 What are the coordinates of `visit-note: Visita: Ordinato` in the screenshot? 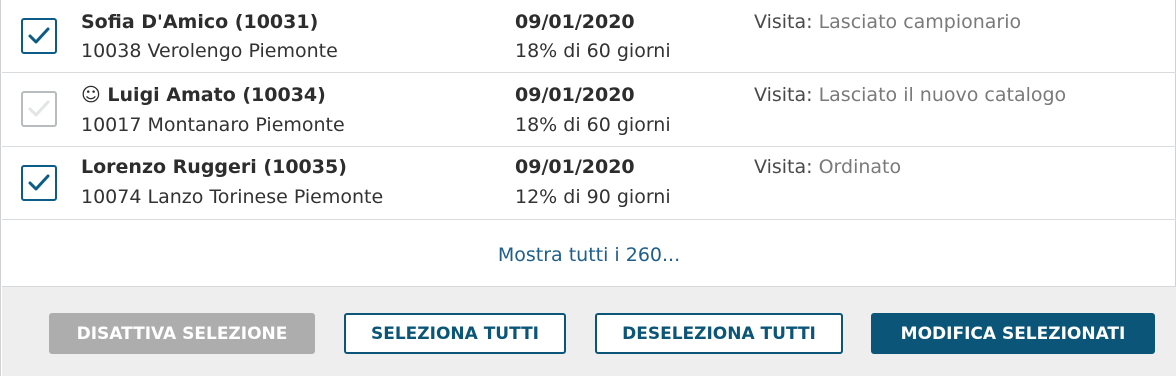 It's located at (827, 167).